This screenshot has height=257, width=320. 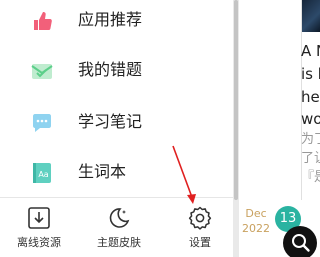 What do you see at coordinates (119, 218) in the screenshot?
I see `moon-stars-icon` at bounding box center [119, 218].